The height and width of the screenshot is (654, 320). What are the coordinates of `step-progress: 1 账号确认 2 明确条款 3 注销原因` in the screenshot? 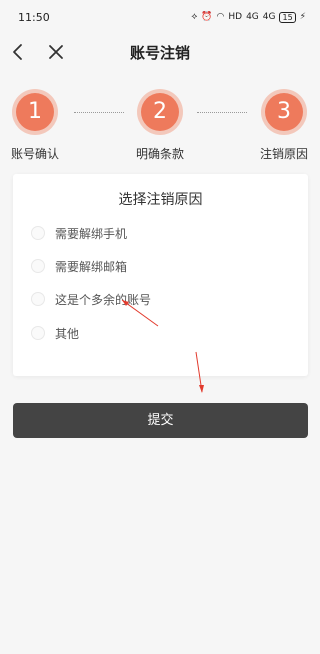 It's located at (160, 128).